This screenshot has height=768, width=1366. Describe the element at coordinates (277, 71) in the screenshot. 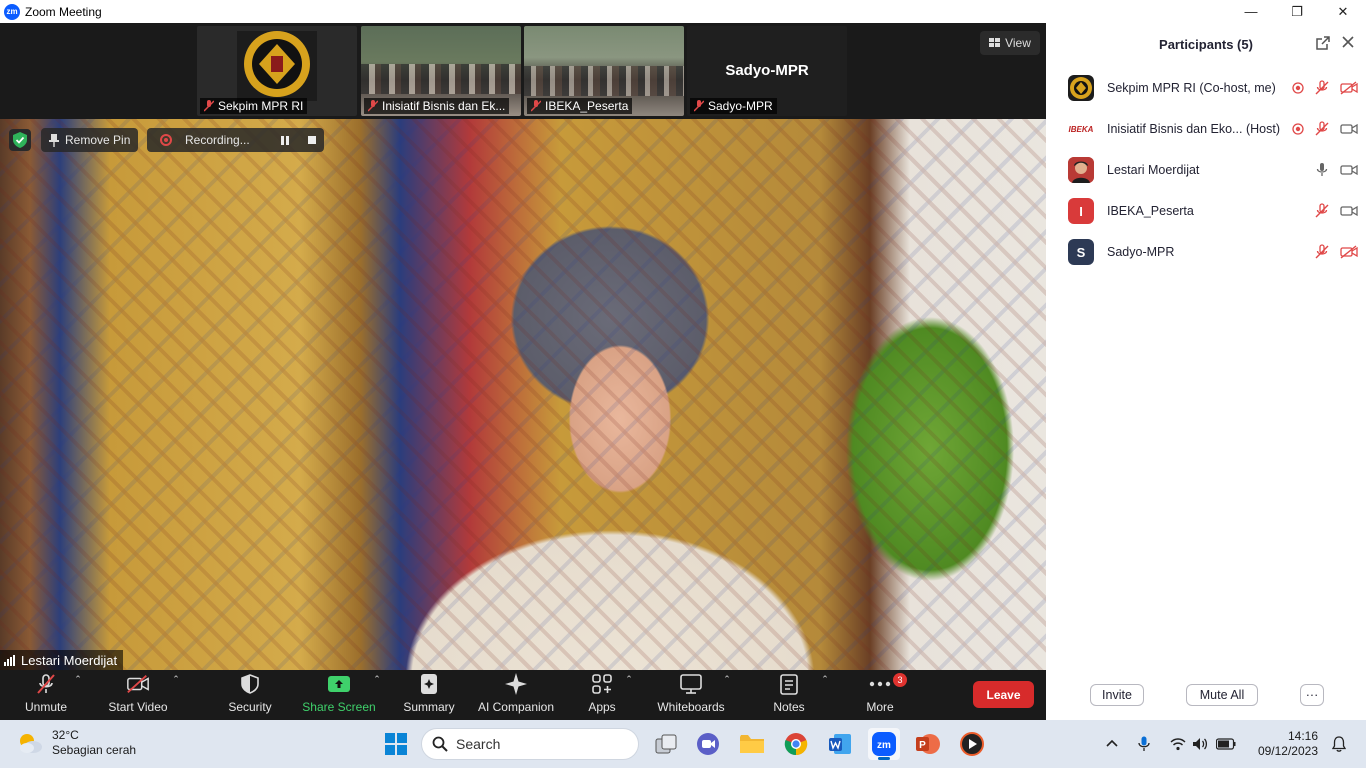

I see `thumbnail-sekpim: Sekpim MPR RI` at that location.